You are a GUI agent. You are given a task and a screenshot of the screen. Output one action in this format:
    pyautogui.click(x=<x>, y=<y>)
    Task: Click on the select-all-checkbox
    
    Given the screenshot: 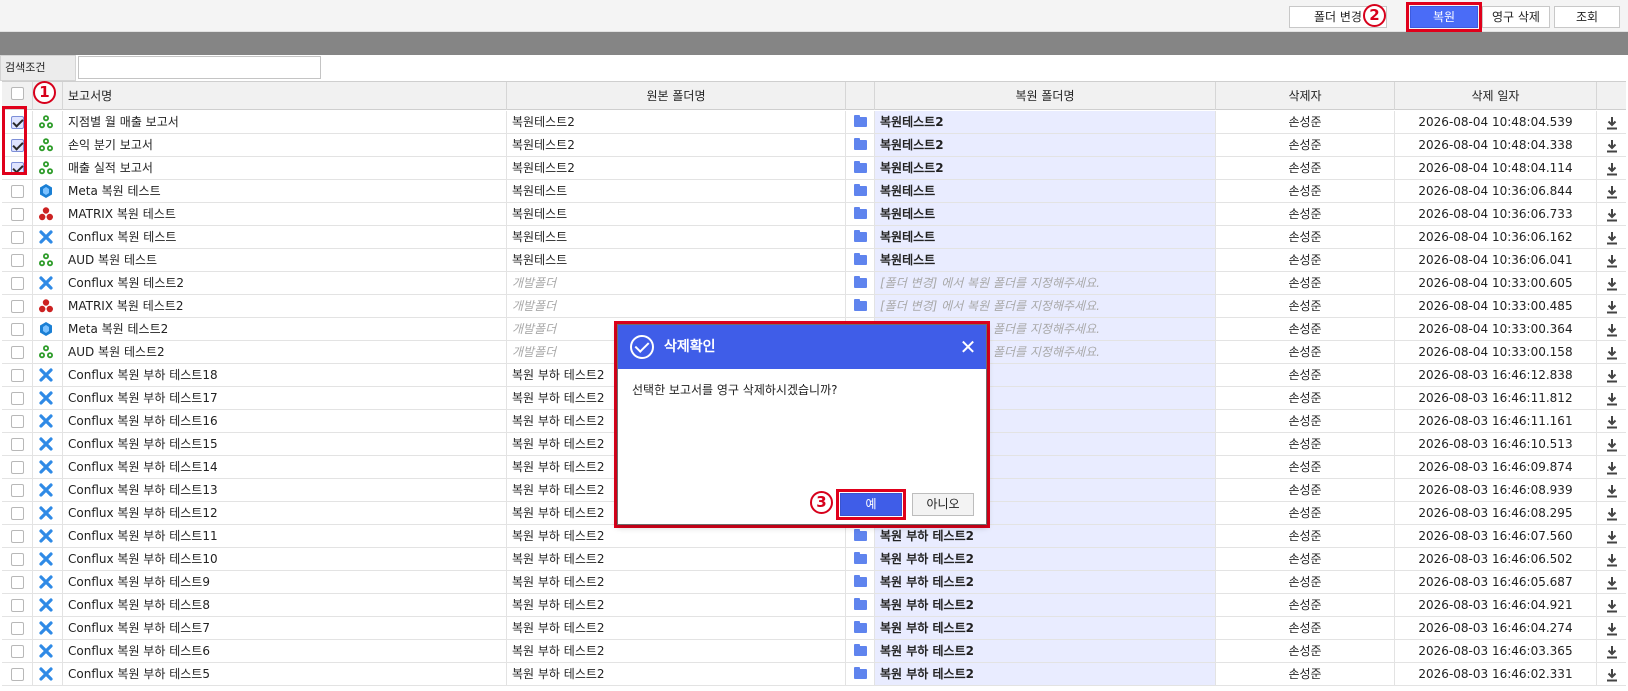 What is the action you would take?
    pyautogui.click(x=17, y=93)
    